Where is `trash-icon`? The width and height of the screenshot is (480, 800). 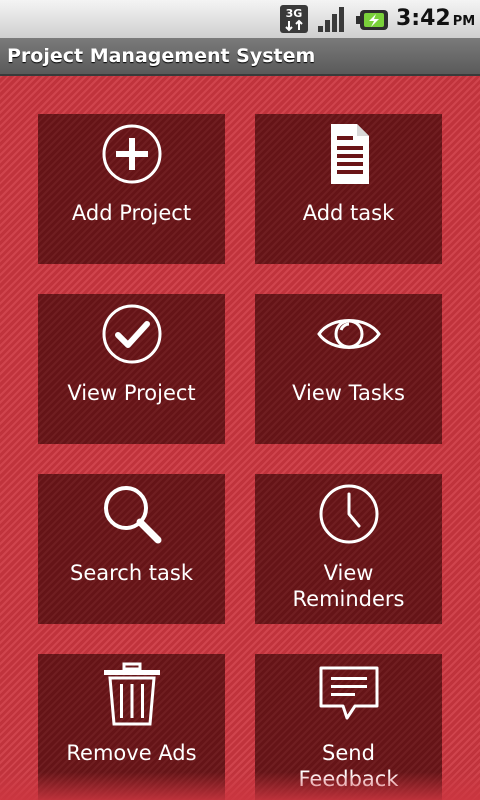 trash-icon is located at coordinates (131, 694).